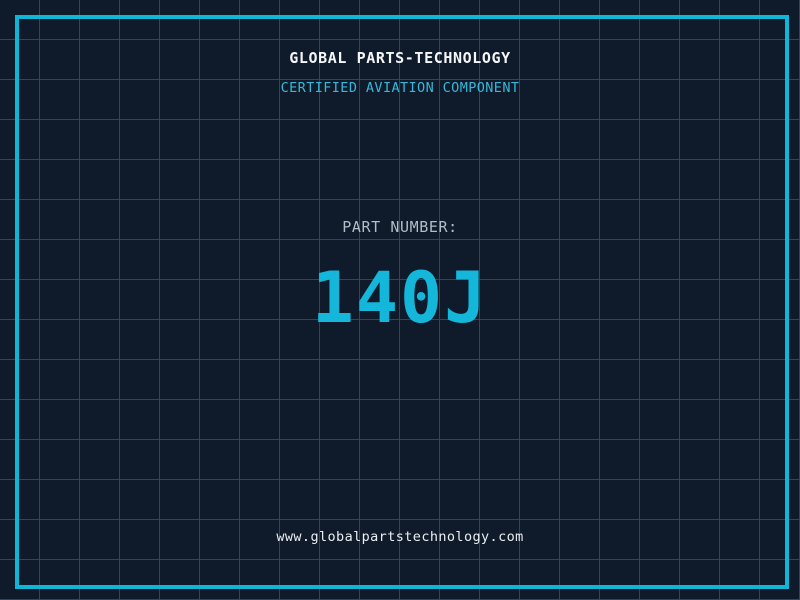 Image resolution: width=800 pixels, height=600 pixels. What do you see at coordinates (400, 58) in the screenshot?
I see `company-title: GLOBAL PARTS-TECHNOLOGY` at bounding box center [400, 58].